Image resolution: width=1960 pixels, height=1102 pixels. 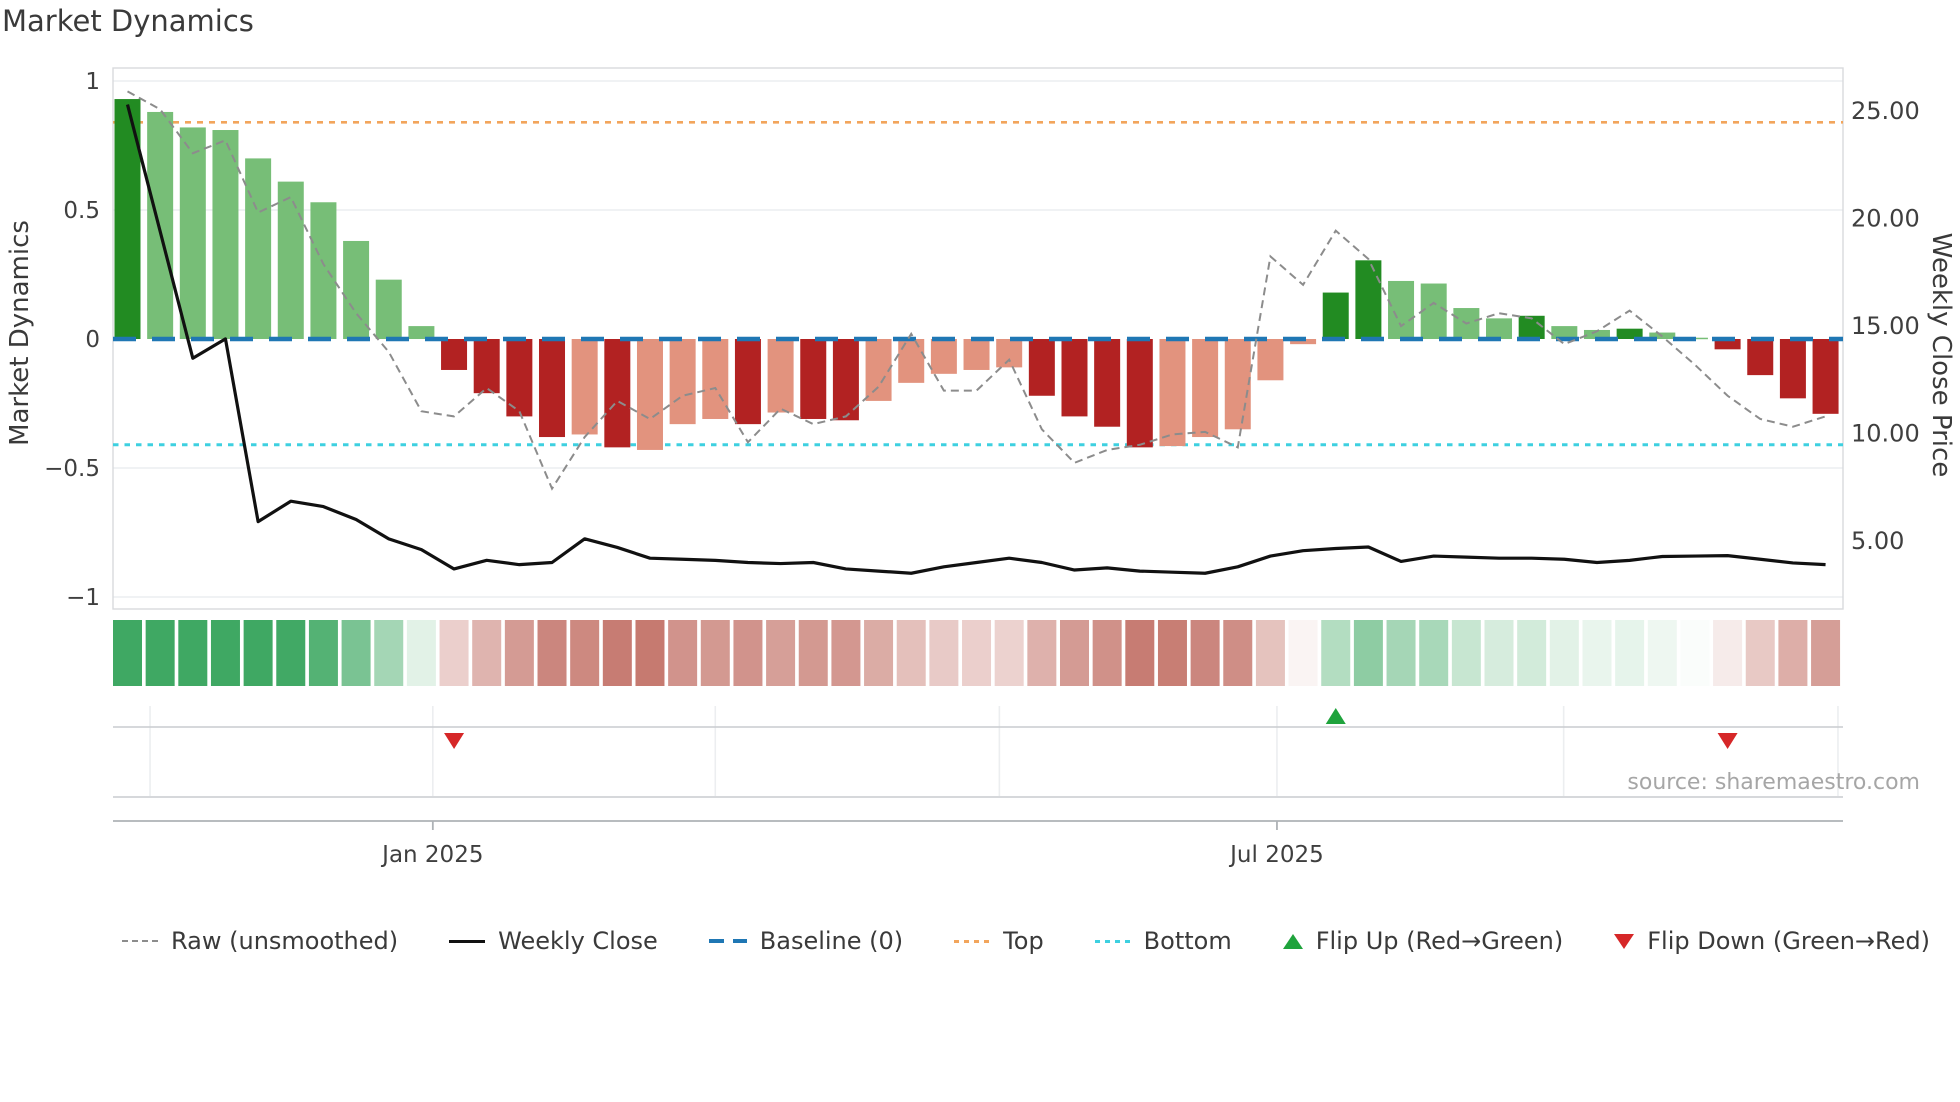 I want to click on tick-label: 0, so click(x=92, y=340).